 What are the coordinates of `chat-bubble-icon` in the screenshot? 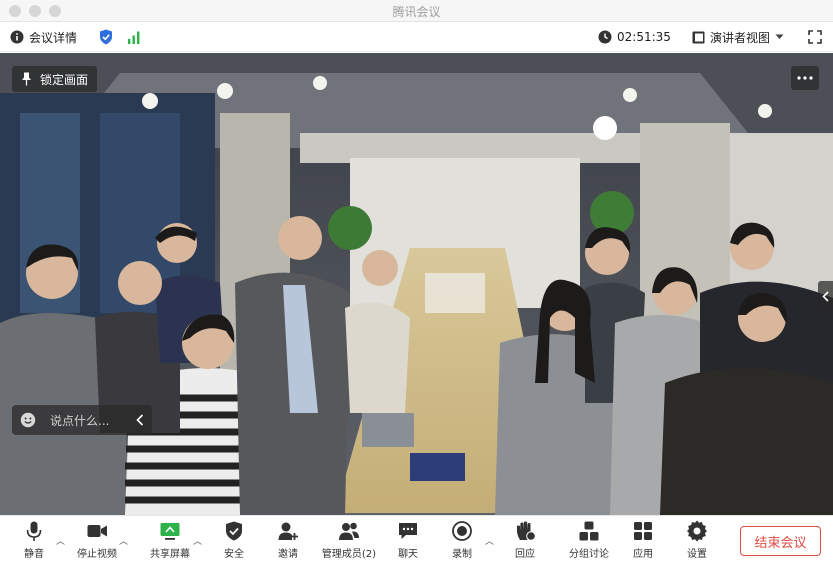 It's located at (408, 531).